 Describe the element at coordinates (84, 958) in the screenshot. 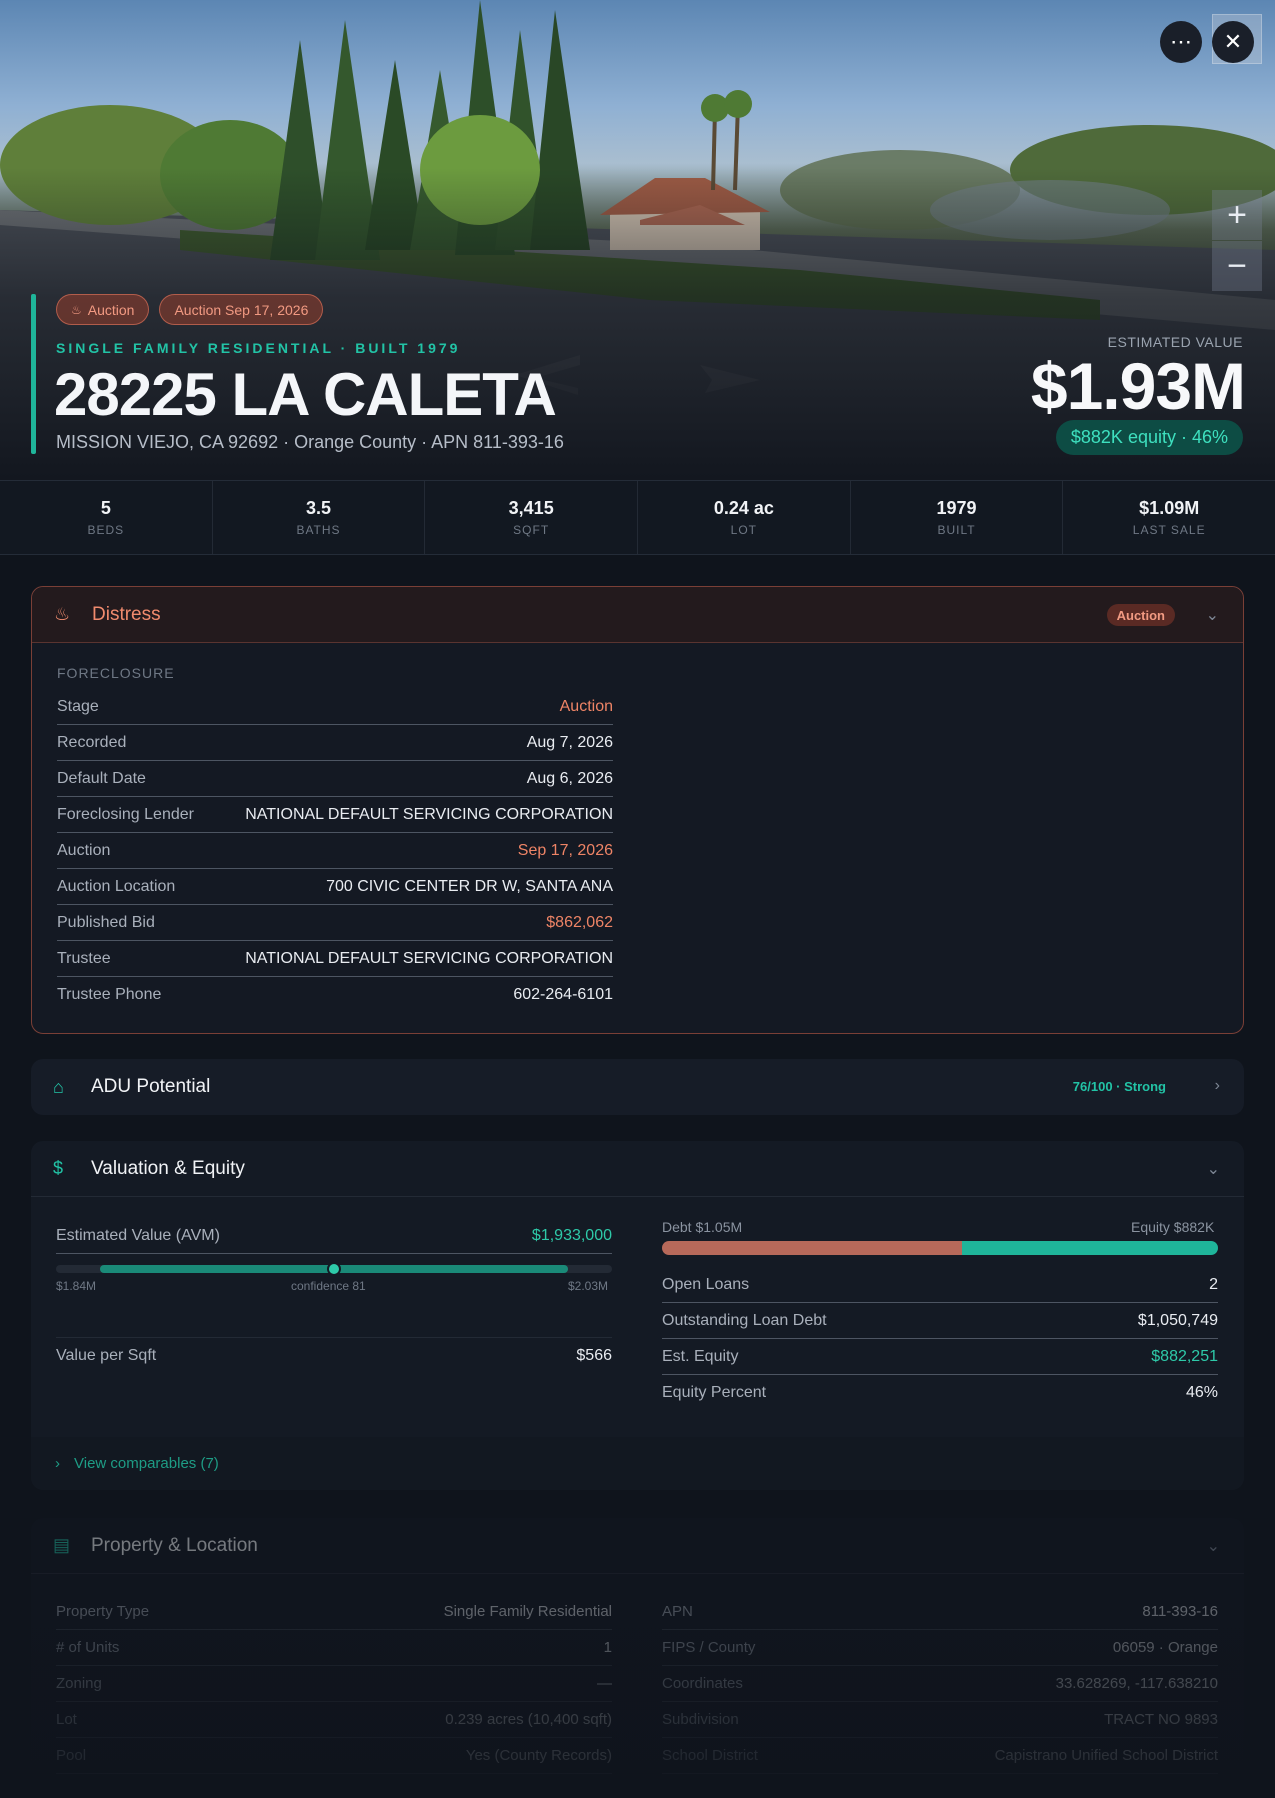

I see `row-key: Trustee` at that location.